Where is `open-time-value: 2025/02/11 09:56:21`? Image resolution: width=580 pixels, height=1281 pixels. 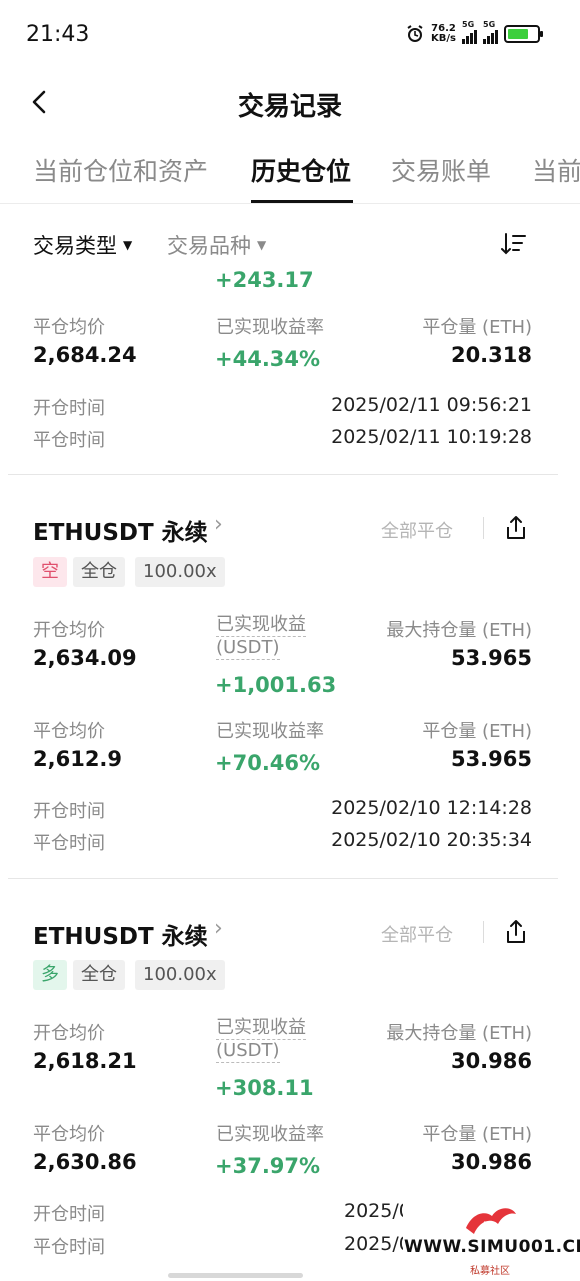
open-time-value: 2025/02/11 09:56:21 is located at coordinates (431, 405).